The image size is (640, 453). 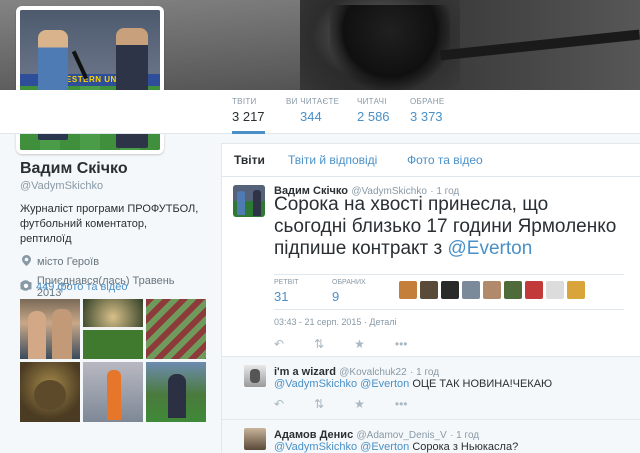 What do you see at coordinates (372, 372) in the screenshot?
I see `reply-author-handle: @Kovalchuk22` at bounding box center [372, 372].